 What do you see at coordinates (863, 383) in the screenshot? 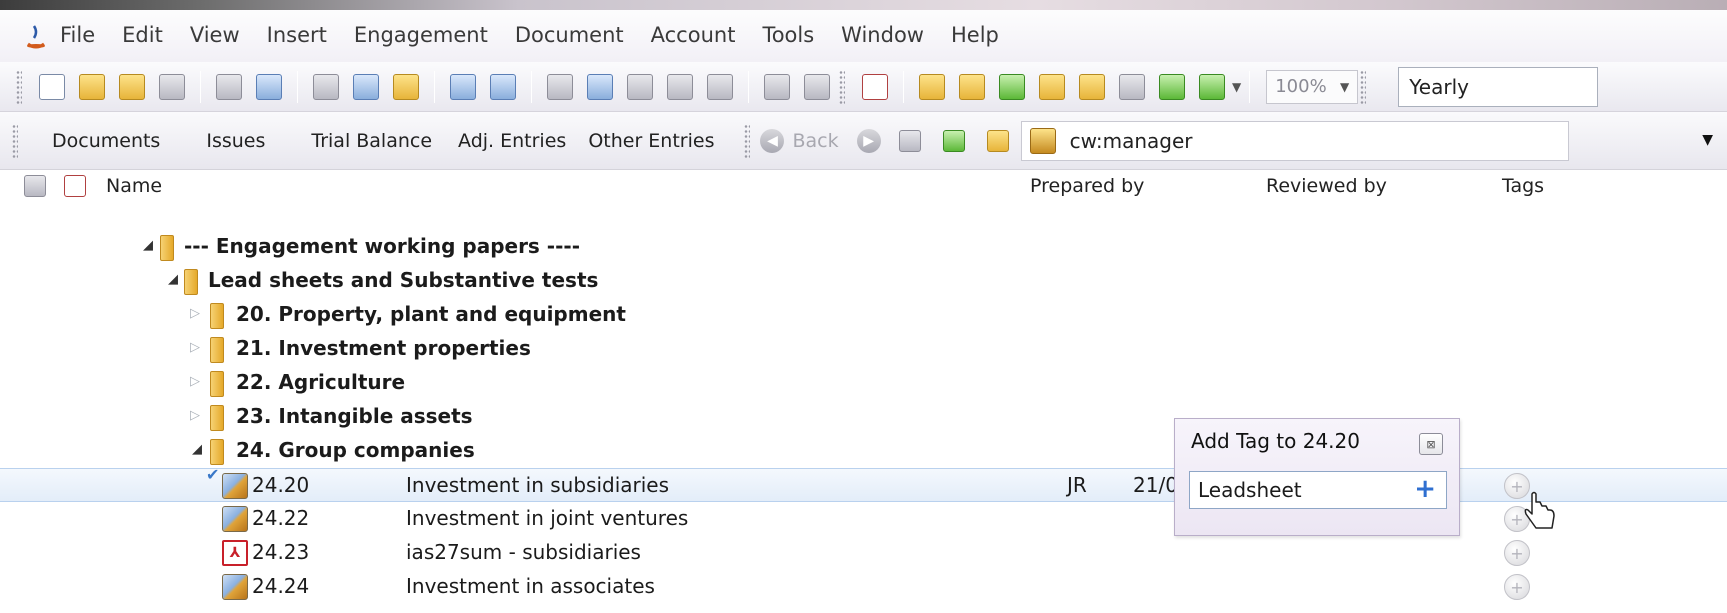
I see `tree-row-folder: ▷ 22. Agriculture` at bounding box center [863, 383].